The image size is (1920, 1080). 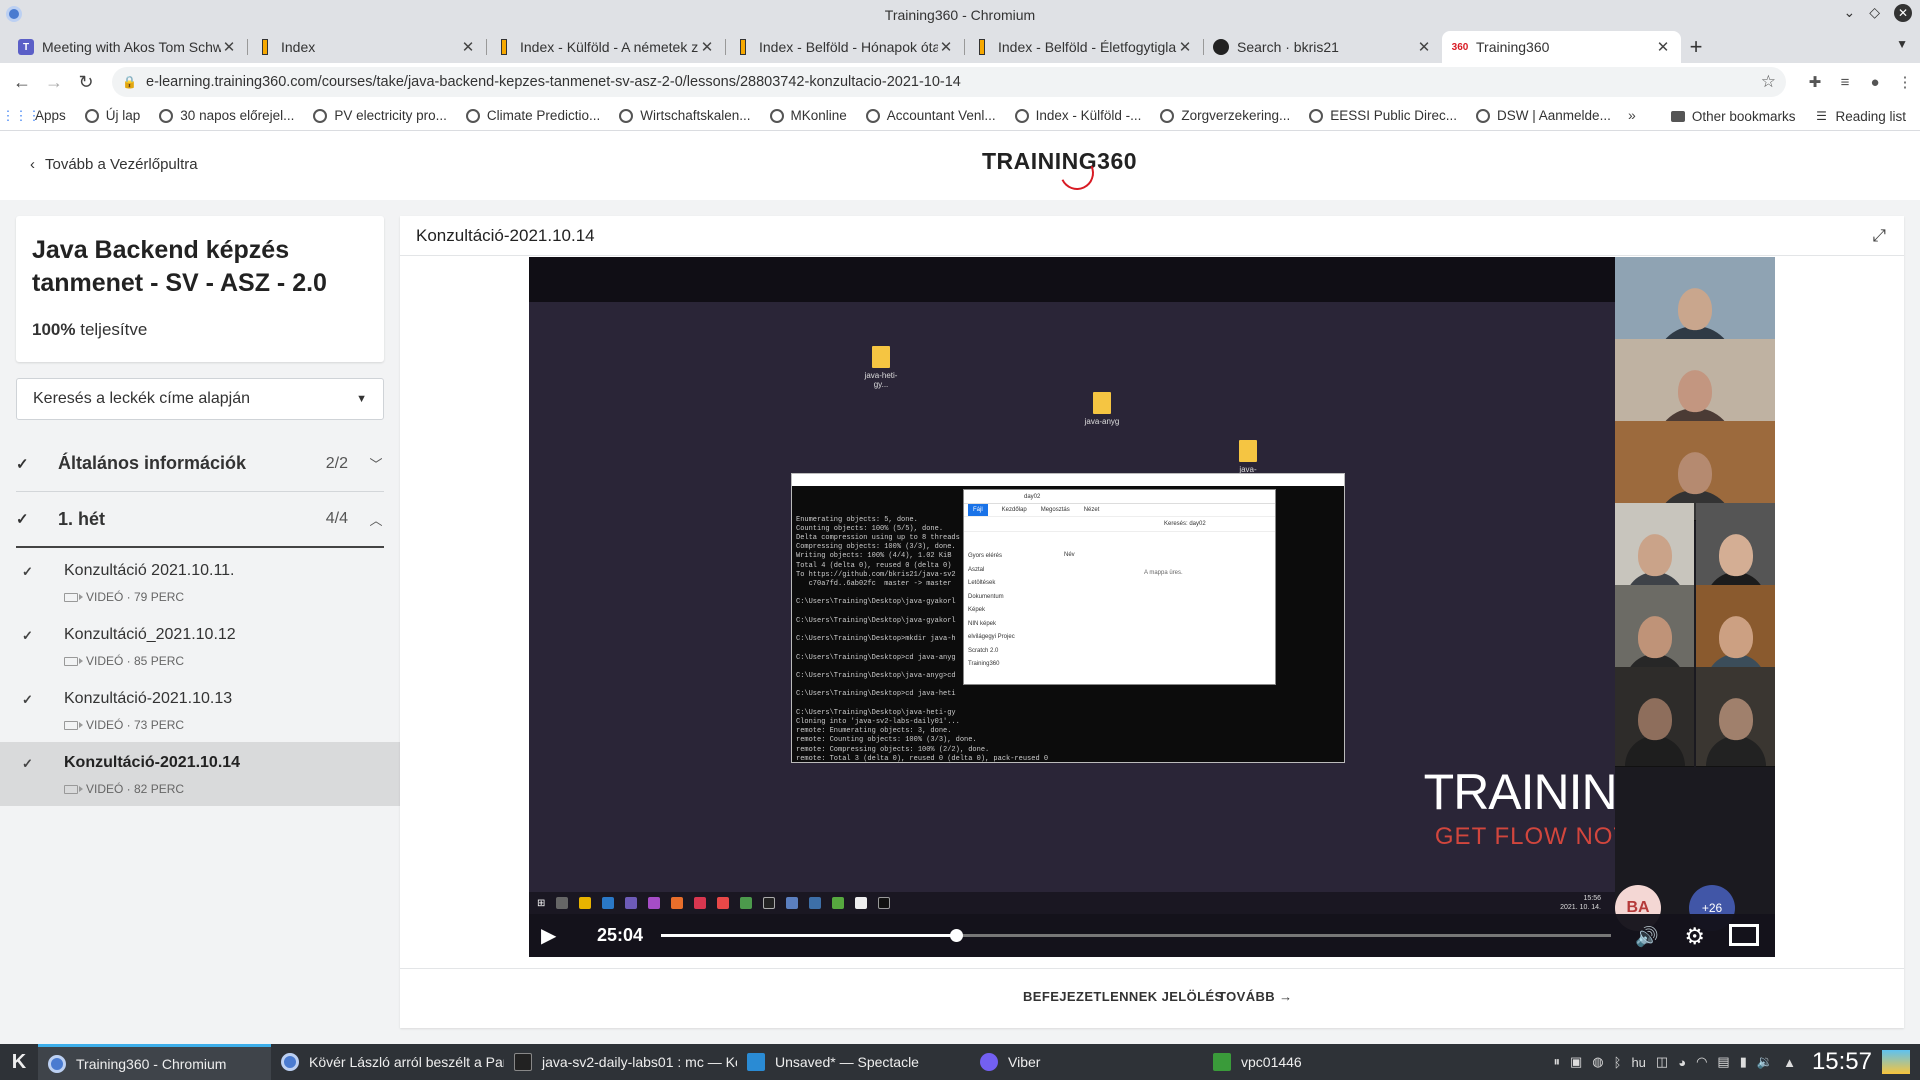 What do you see at coordinates (1696, 47) in the screenshot?
I see `new-tab-button: +` at bounding box center [1696, 47].